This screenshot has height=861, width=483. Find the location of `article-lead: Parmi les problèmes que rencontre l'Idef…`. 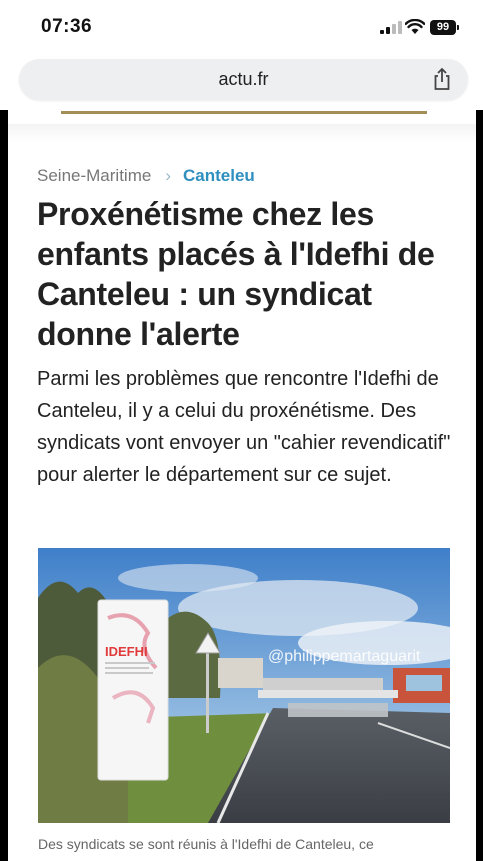

article-lead: Parmi les problèmes que rencontre l'Idef… is located at coordinates (244, 427).